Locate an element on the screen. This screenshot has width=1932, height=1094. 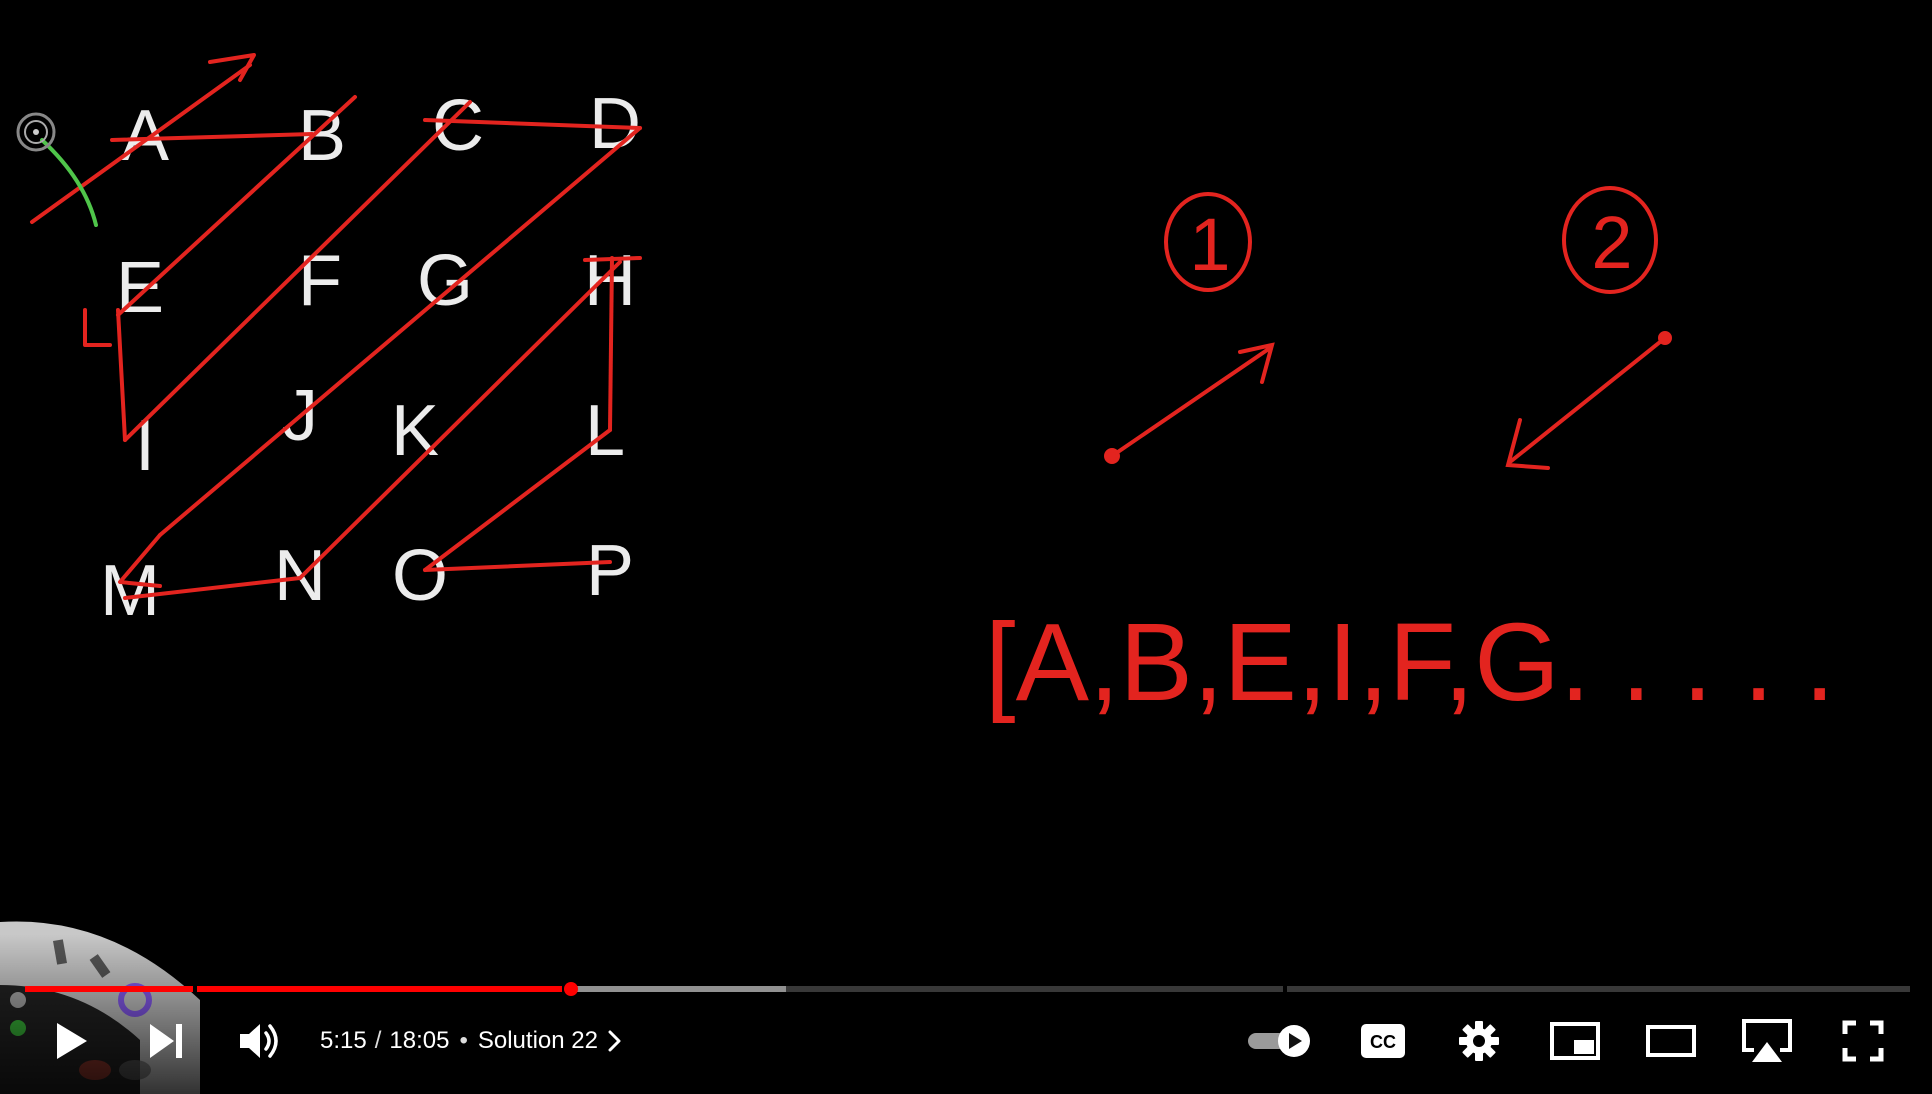
duration: 18:05 is located at coordinates (419, 1040).